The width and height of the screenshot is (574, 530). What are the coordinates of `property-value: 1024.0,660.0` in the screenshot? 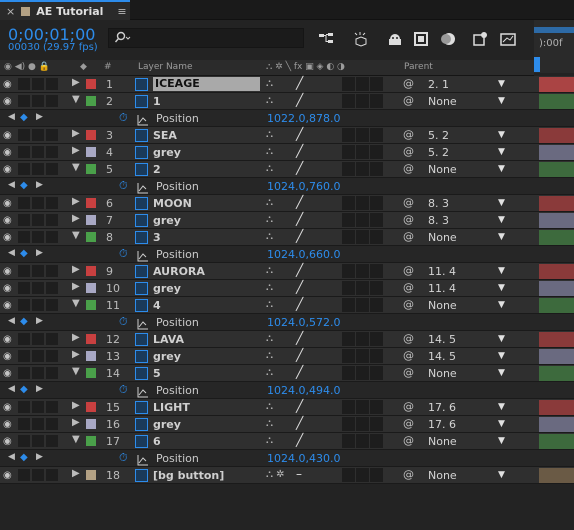 It's located at (303, 254).